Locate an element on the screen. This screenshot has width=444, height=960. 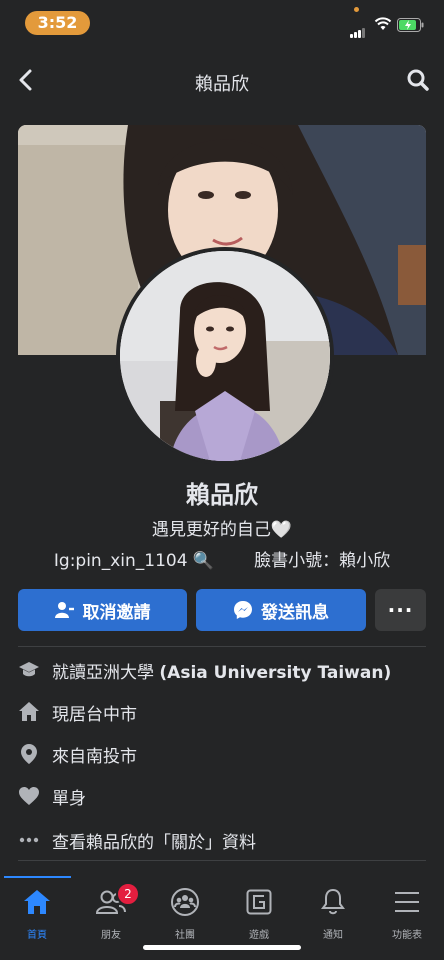
privacy-indicator-dot is located at coordinates (356, 9).